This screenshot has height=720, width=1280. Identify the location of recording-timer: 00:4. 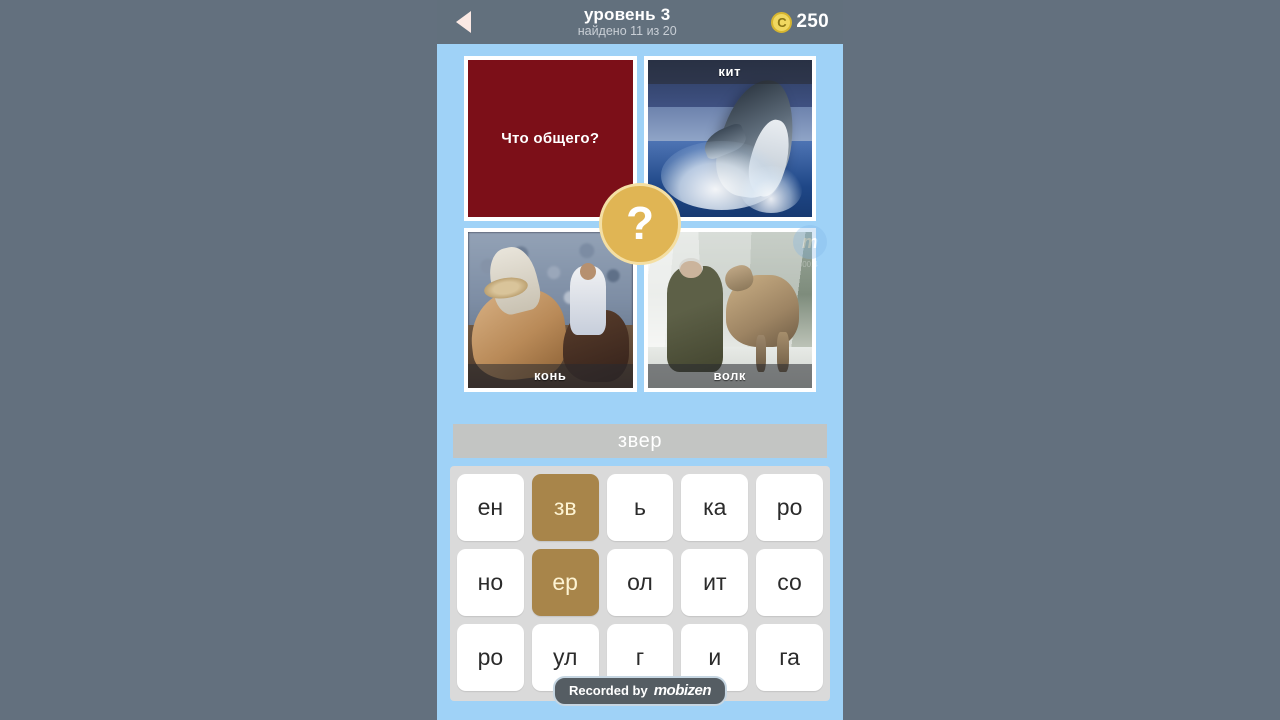
(810, 264).